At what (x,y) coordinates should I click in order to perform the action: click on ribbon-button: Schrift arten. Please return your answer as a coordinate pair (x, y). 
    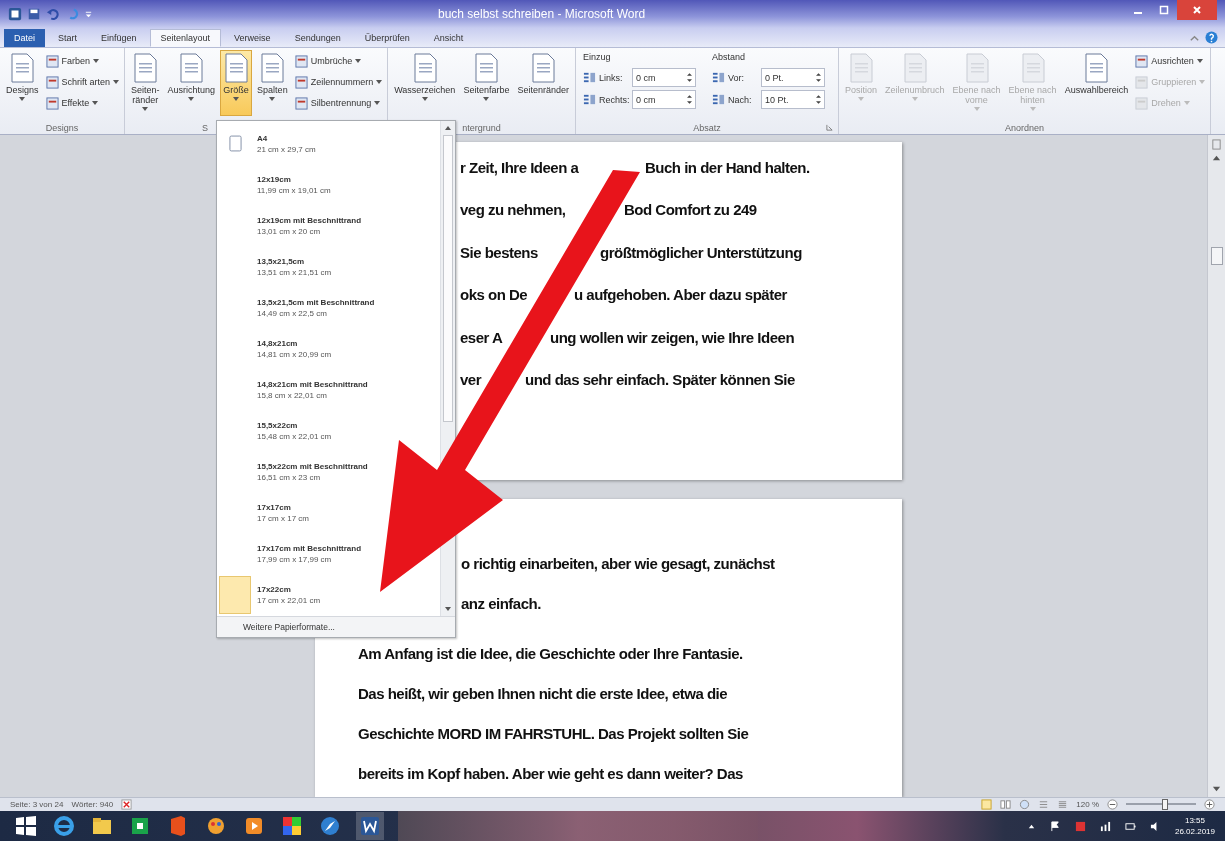
    Looking at the image, I should click on (82, 82).